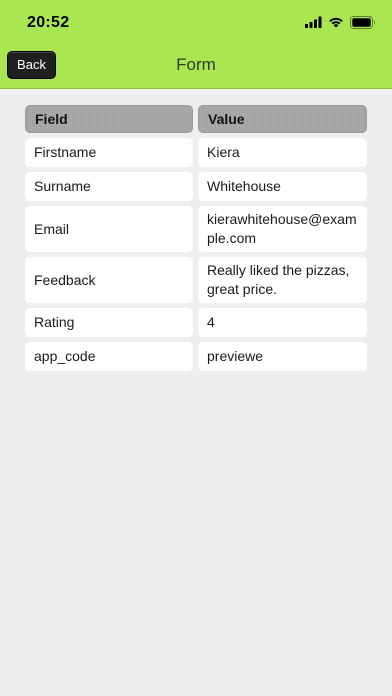  I want to click on field-cell: Firstname, so click(109, 152).